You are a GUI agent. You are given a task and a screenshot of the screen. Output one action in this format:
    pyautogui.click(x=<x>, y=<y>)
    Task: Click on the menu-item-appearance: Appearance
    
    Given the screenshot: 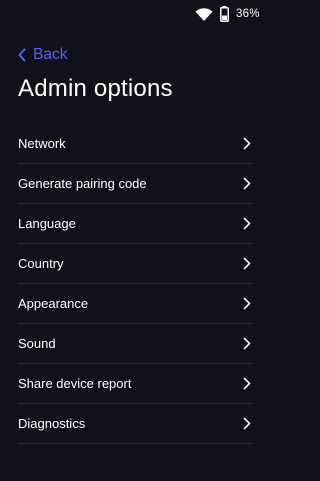 What is the action you would take?
    pyautogui.click(x=135, y=304)
    